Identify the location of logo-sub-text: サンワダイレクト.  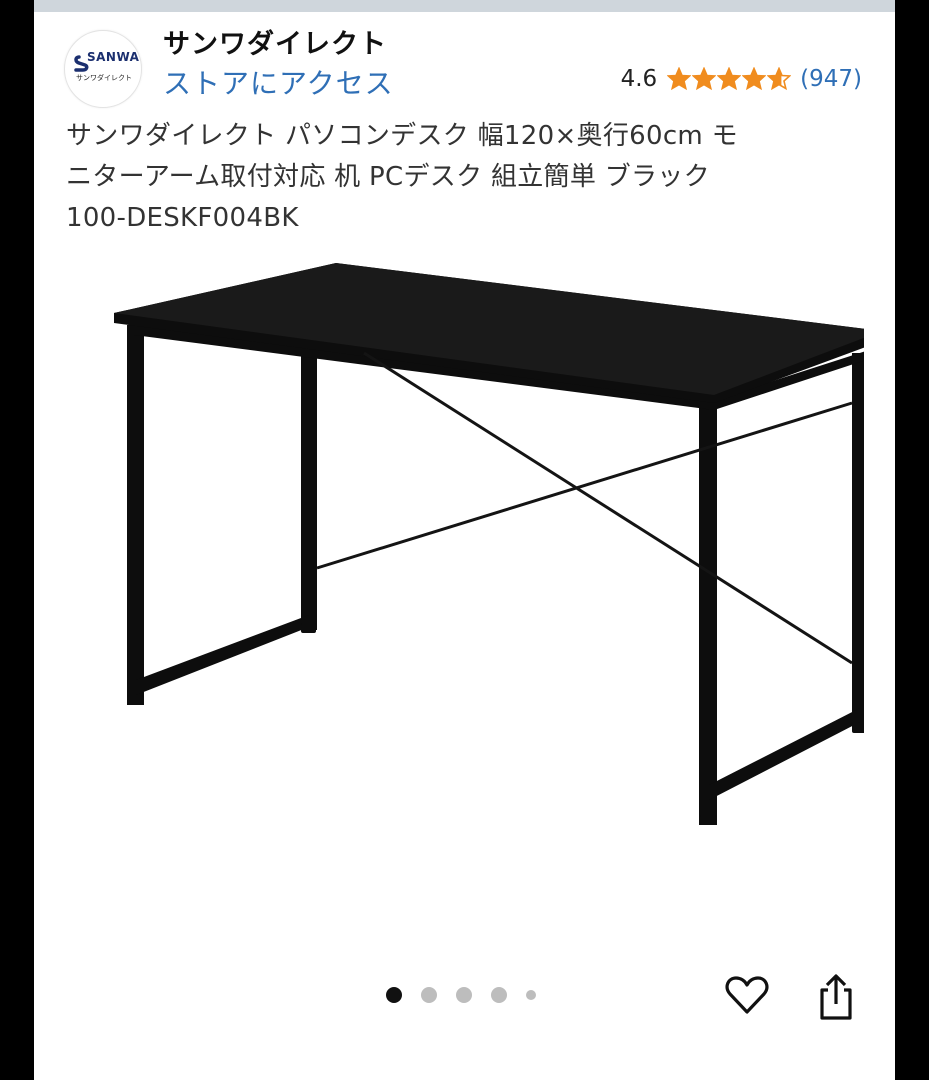
(104, 78).